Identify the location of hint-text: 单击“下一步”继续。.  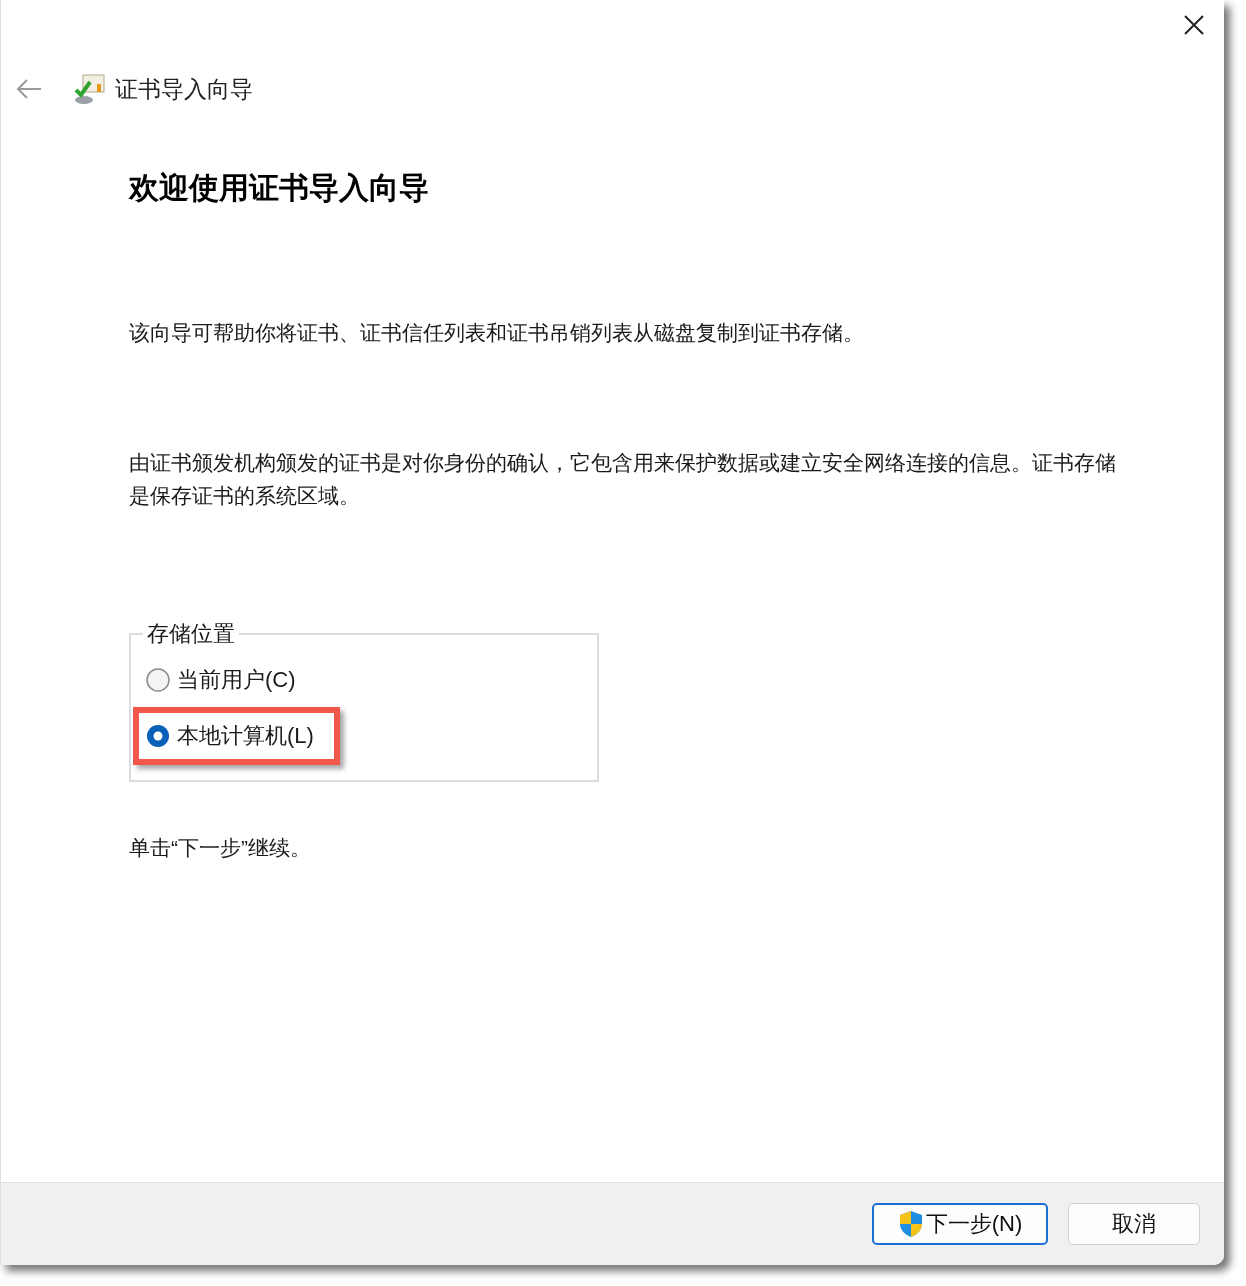
(220, 848).